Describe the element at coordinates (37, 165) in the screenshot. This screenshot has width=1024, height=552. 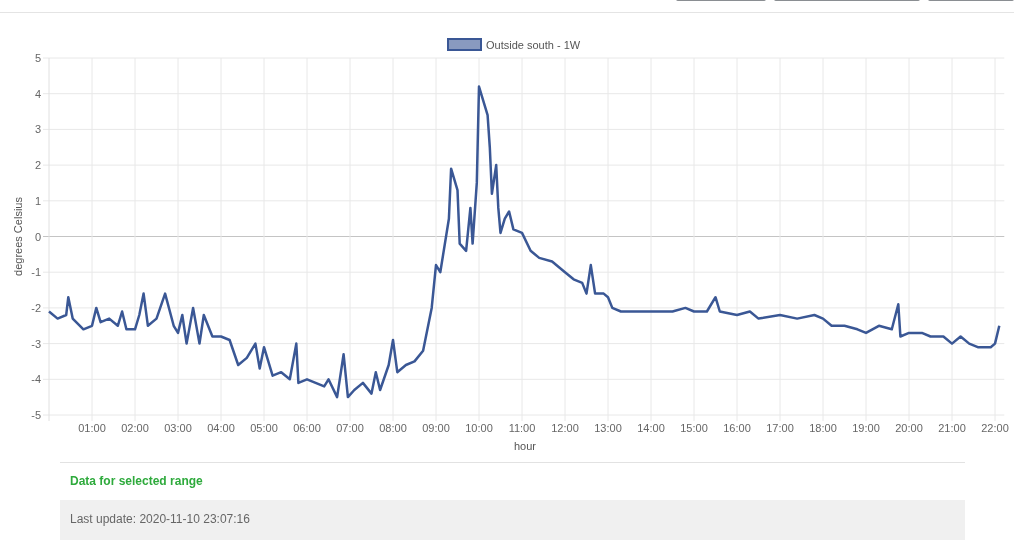
I see `y-tick-label: 2` at that location.